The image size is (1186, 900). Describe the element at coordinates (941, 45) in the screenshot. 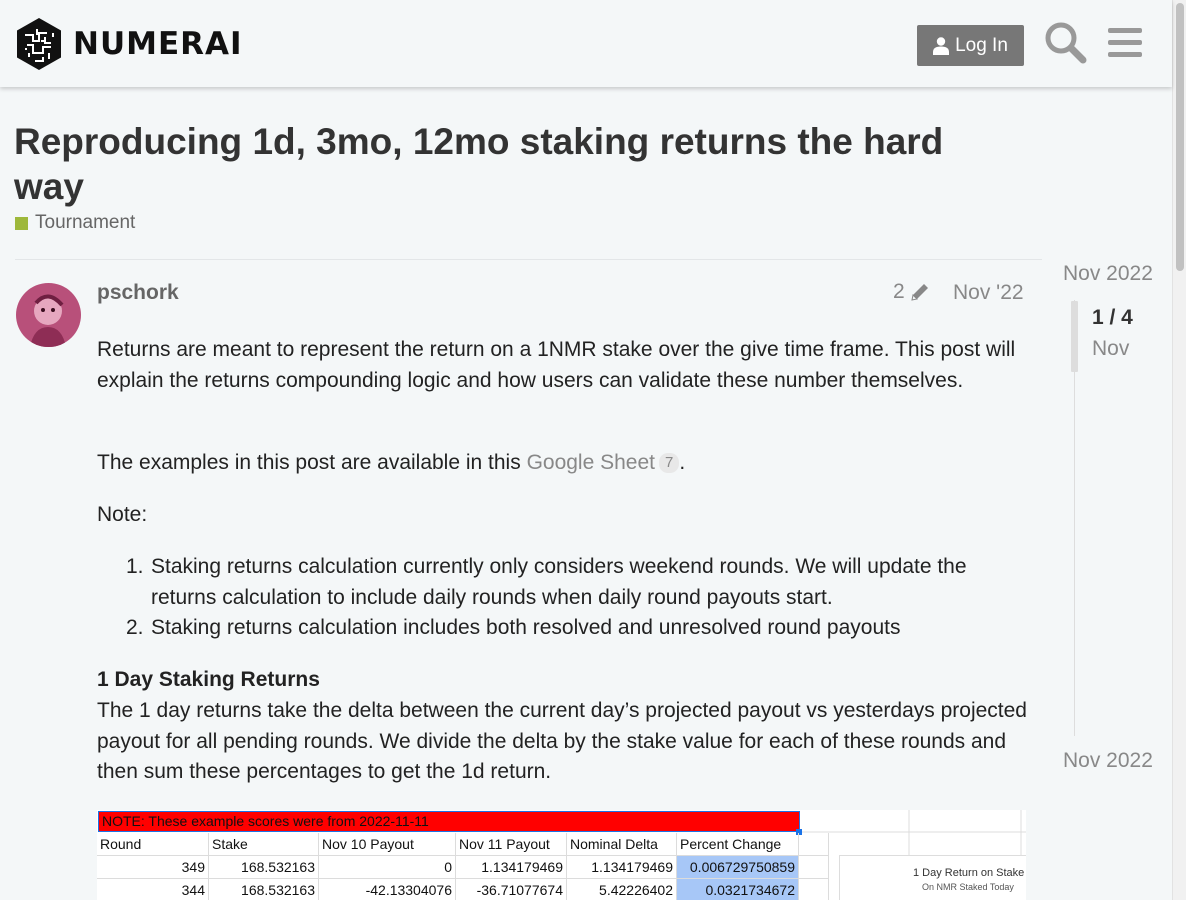

I see `user-icon` at that location.